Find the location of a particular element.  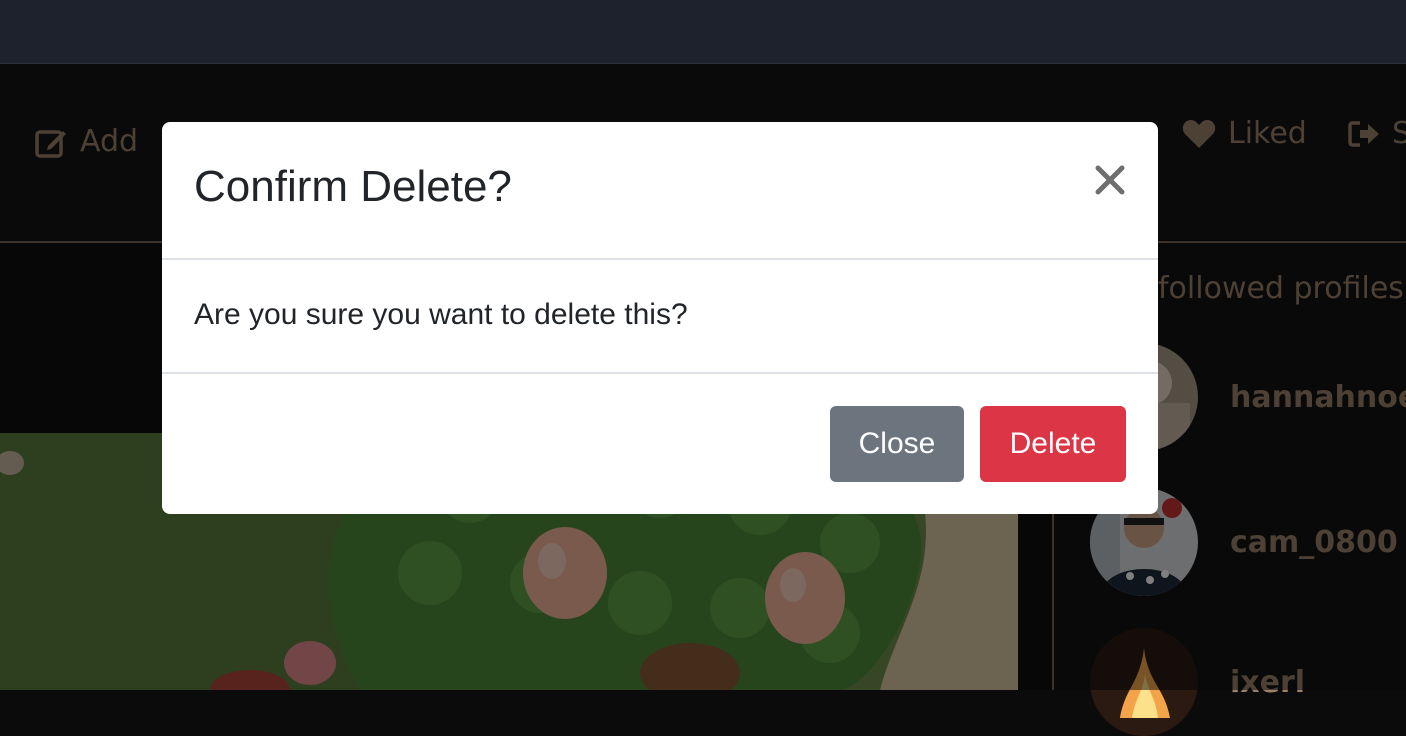

modal-header: Confirm Delete? is located at coordinates (660, 191).